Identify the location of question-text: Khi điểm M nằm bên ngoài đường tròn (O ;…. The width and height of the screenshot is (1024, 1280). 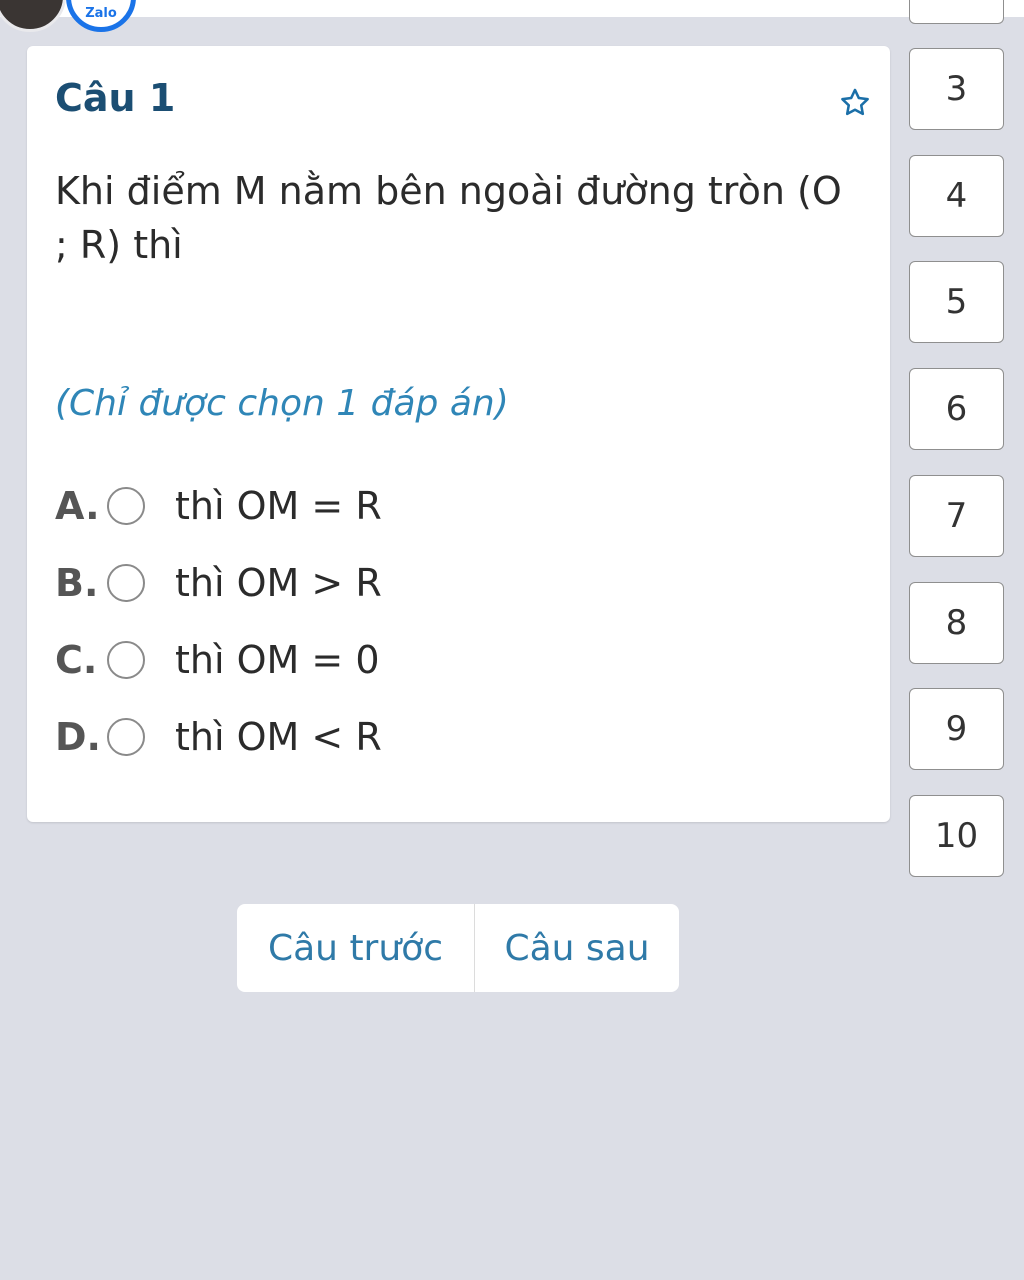
(448, 218).